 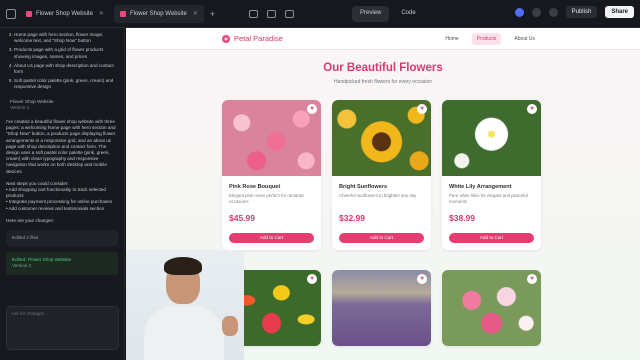 I want to click on site-brand: Petal Paradise, so click(x=252, y=38).